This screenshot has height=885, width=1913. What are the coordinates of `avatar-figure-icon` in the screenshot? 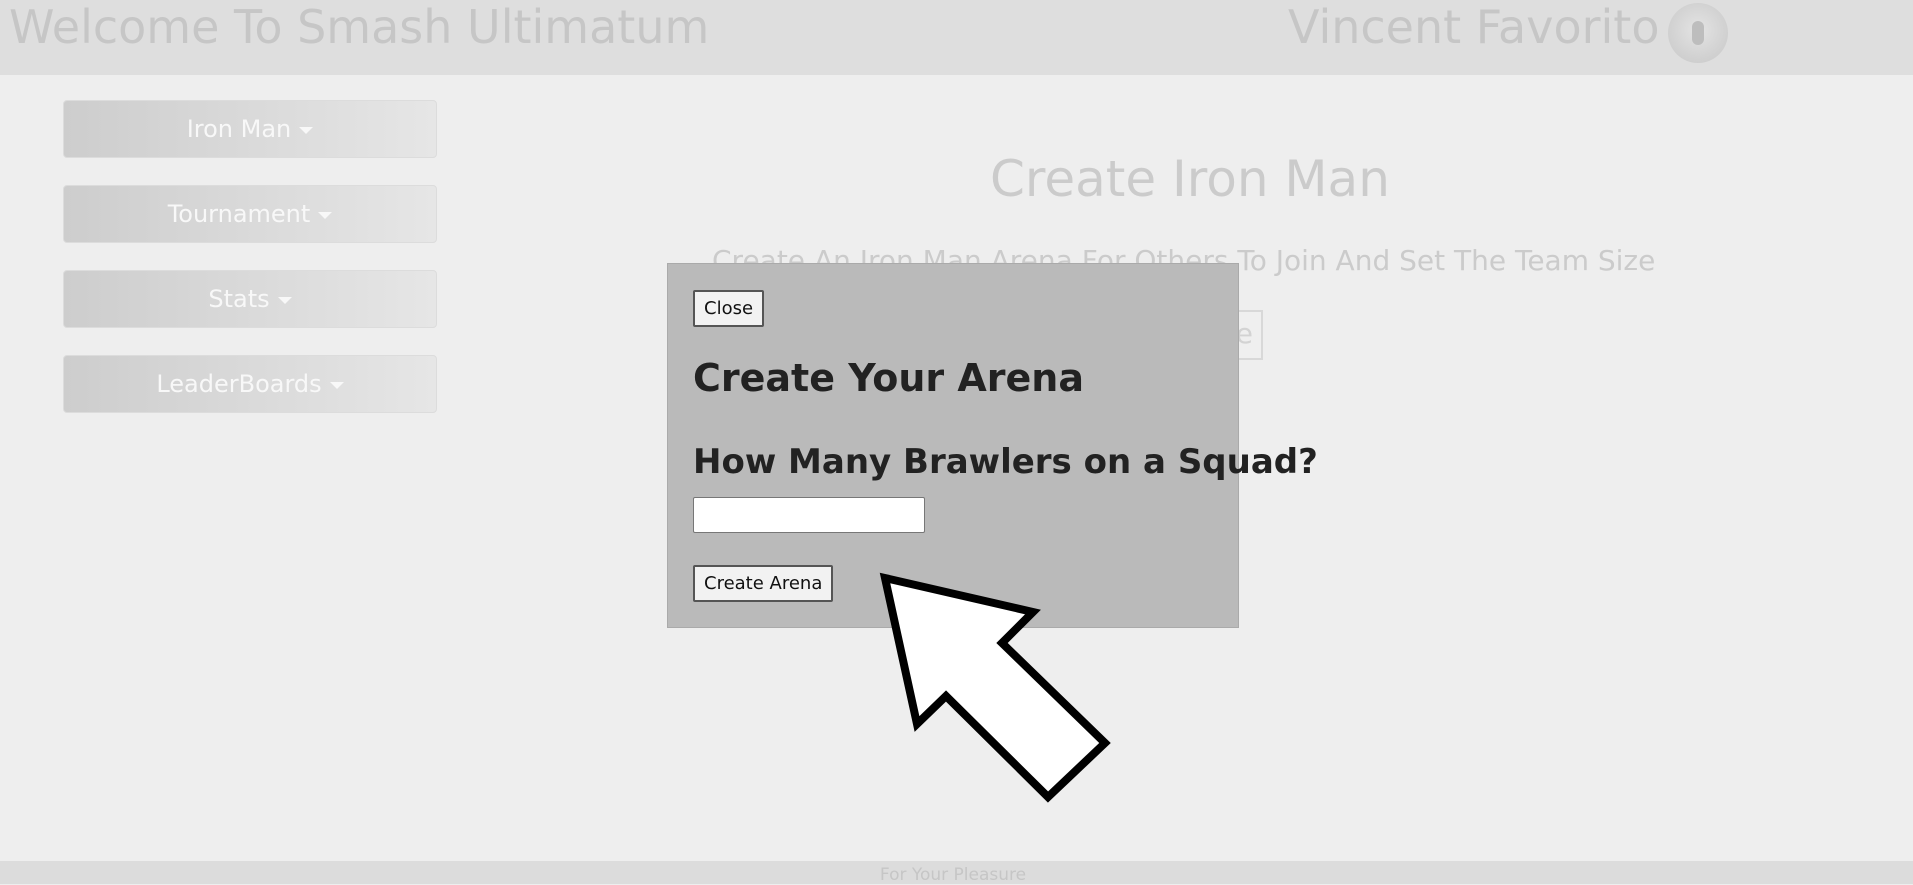 It's located at (1698, 33).